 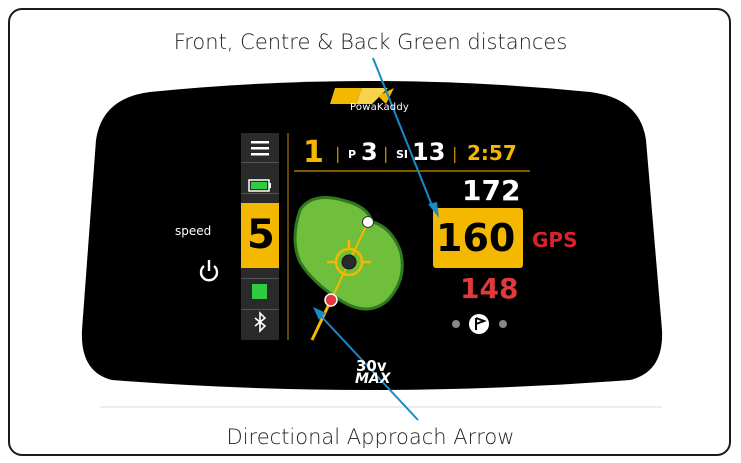 I want to click on menu-icon, so click(x=260, y=148).